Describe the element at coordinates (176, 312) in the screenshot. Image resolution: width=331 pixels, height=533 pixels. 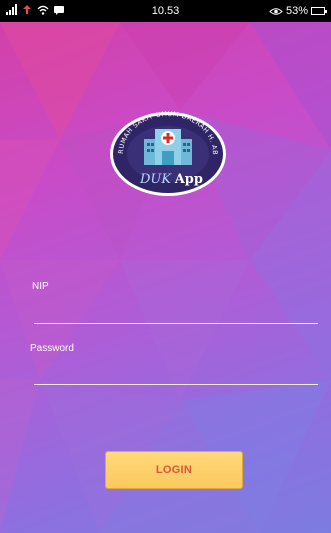
I see `nip-input` at that location.